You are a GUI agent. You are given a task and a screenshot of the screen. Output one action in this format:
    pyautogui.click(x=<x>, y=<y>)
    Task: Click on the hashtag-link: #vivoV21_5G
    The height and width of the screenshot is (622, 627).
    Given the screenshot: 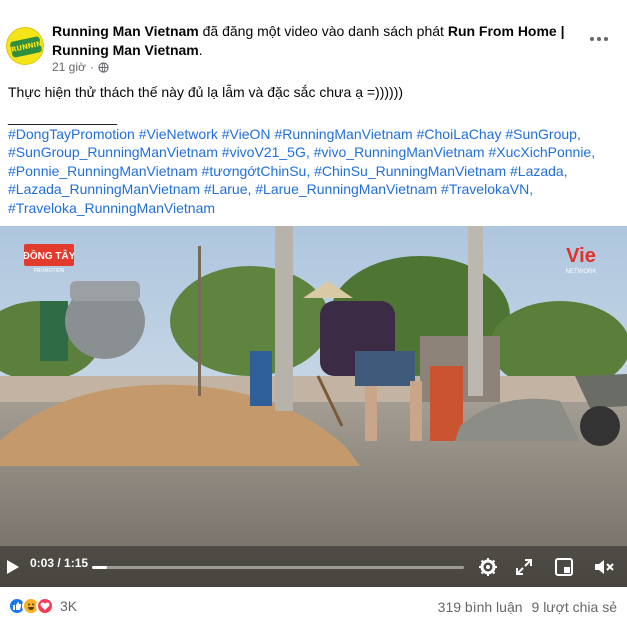 What is the action you would take?
    pyautogui.click(x=264, y=152)
    